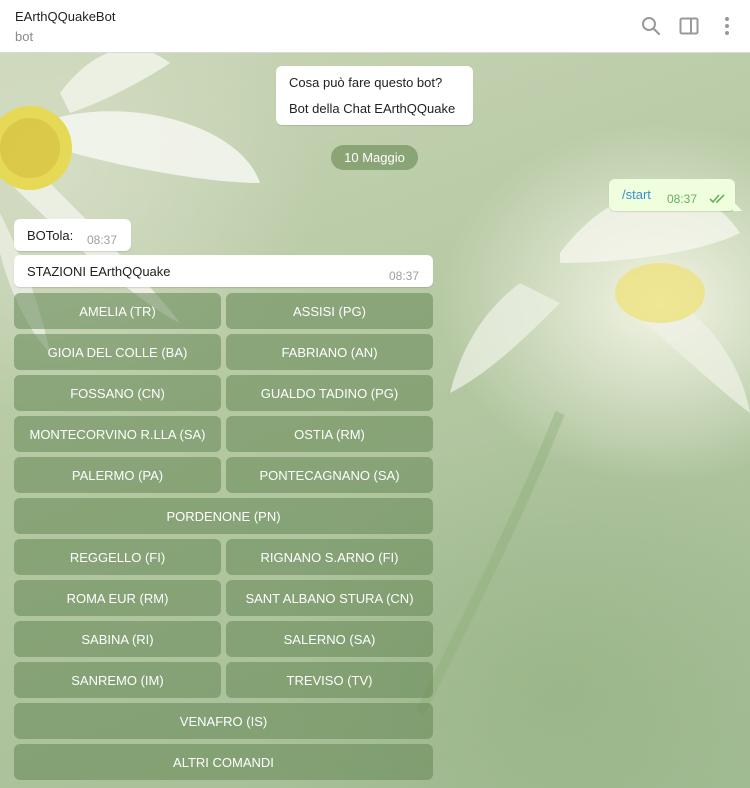  Describe the element at coordinates (375, 26) in the screenshot. I see `chat-header: EArthQQuakeBot bot` at that location.